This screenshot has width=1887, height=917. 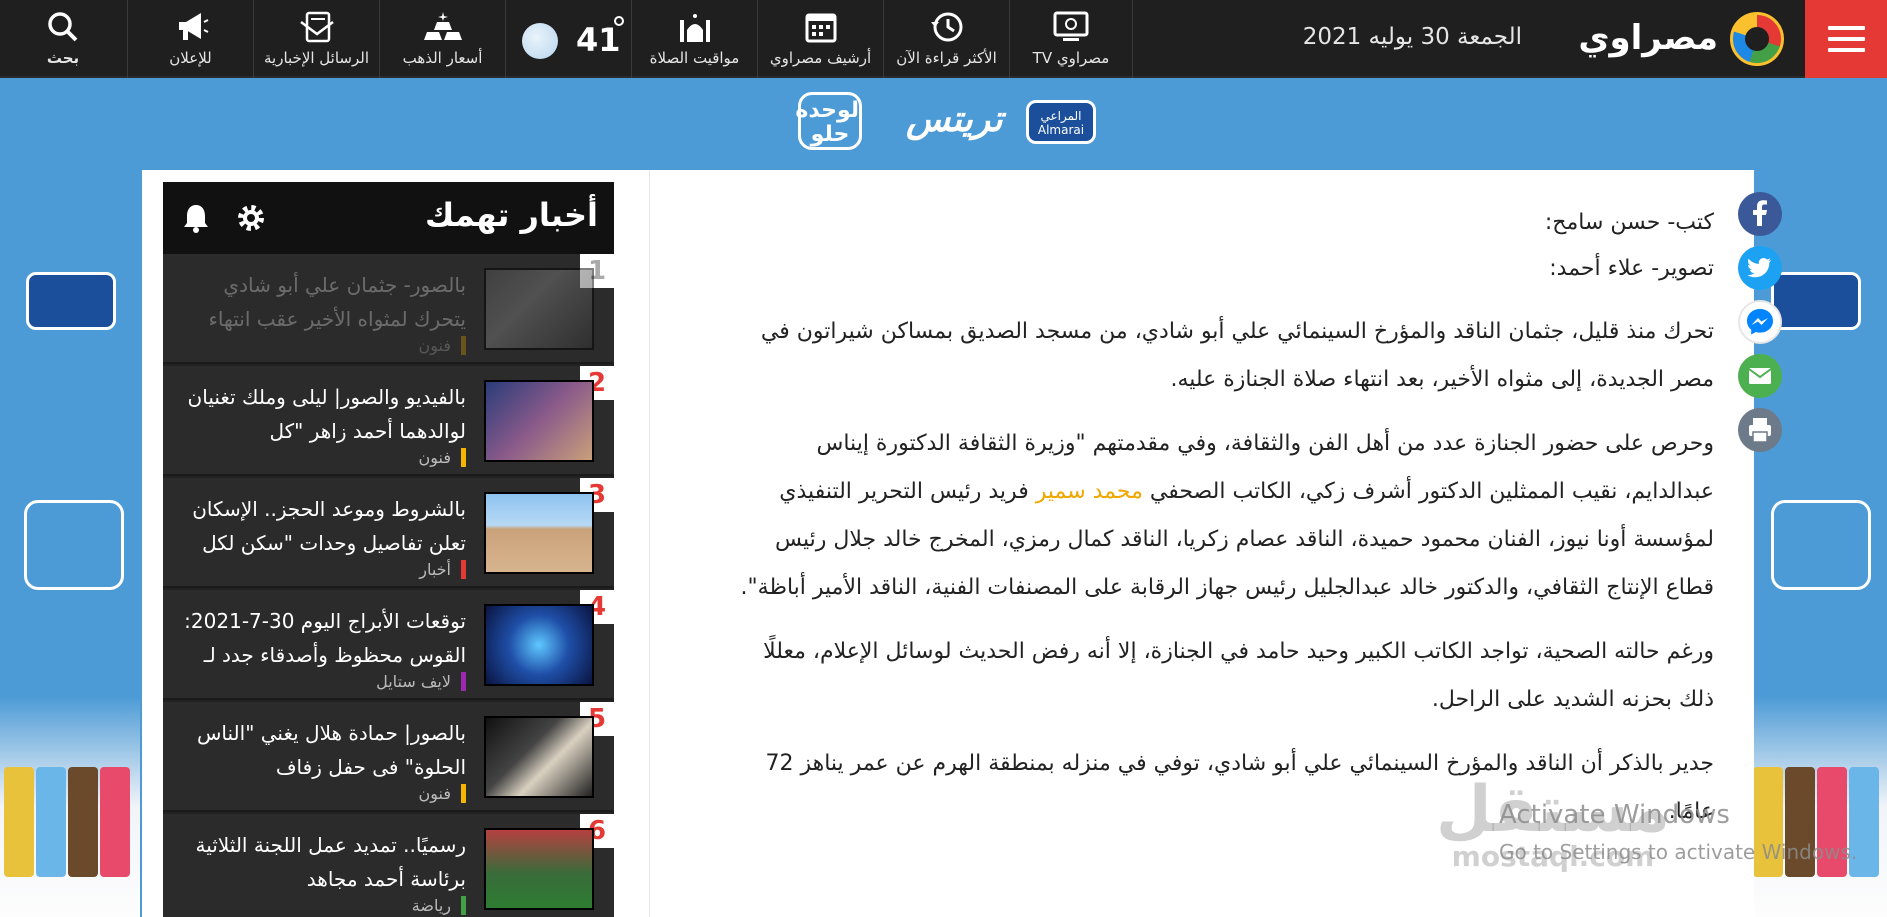 I want to click on tv-icon, so click(x=1071, y=27).